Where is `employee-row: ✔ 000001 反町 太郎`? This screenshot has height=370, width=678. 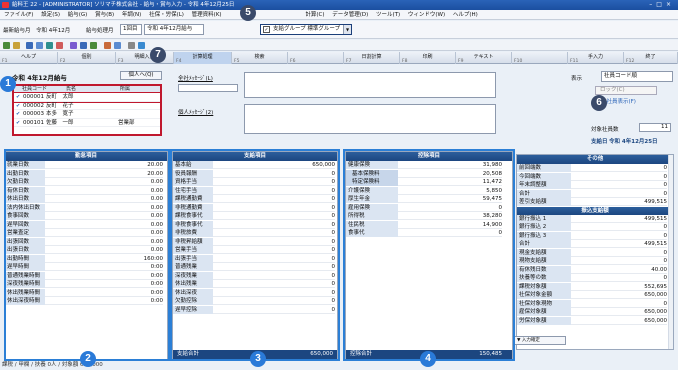 employee-row: ✔ 000001 反町 太郎 is located at coordinates (87, 97).